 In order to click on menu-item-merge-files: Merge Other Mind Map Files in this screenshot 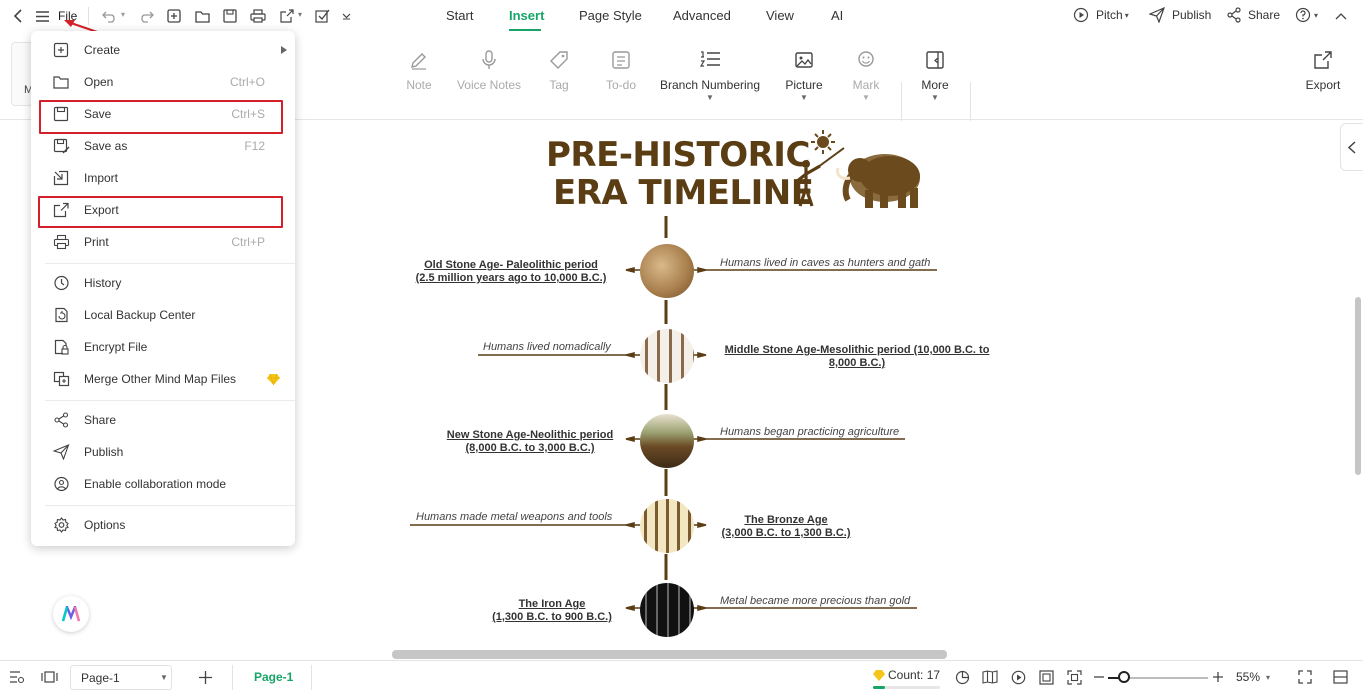, I will do `click(163, 379)`.